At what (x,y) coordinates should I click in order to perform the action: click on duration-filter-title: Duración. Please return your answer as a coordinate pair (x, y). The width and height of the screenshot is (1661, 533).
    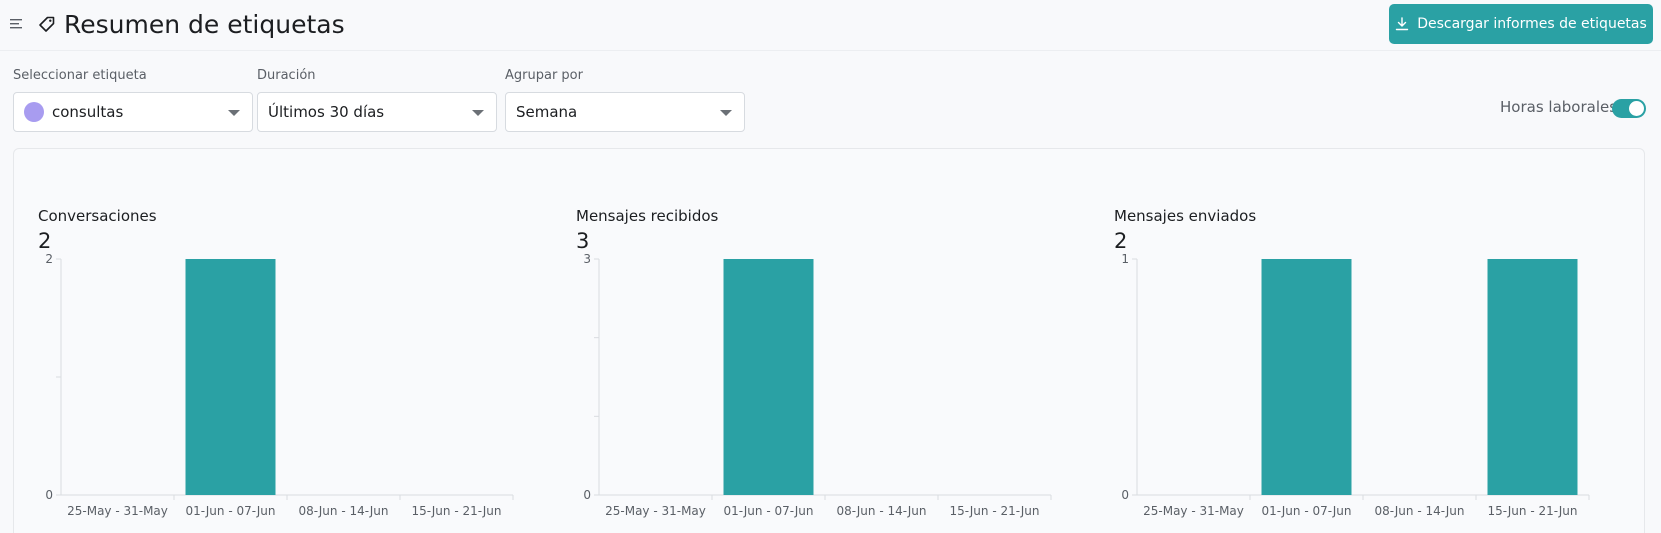
    Looking at the image, I should click on (286, 75).